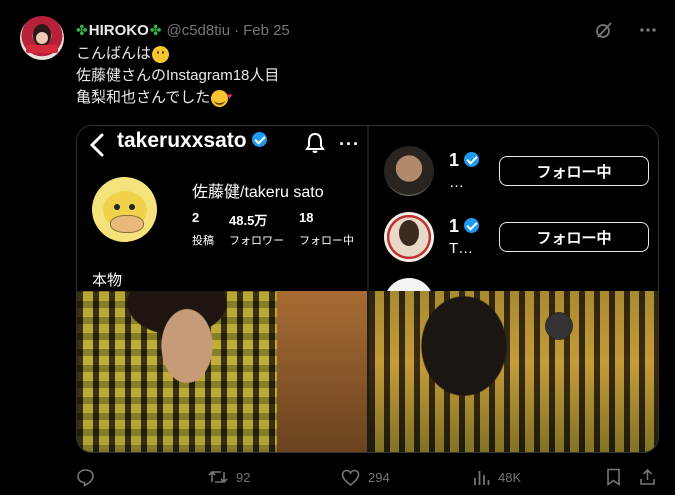 This screenshot has height=495, width=675. I want to click on views-count: 48K, so click(510, 477).